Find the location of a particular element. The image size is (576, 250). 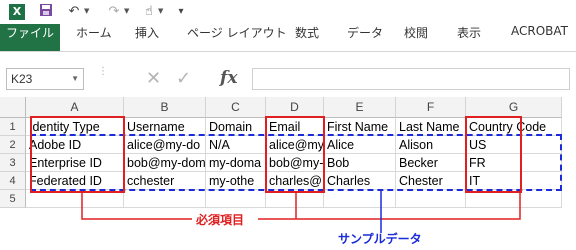

annotation-connectors is located at coordinates (301, 212).